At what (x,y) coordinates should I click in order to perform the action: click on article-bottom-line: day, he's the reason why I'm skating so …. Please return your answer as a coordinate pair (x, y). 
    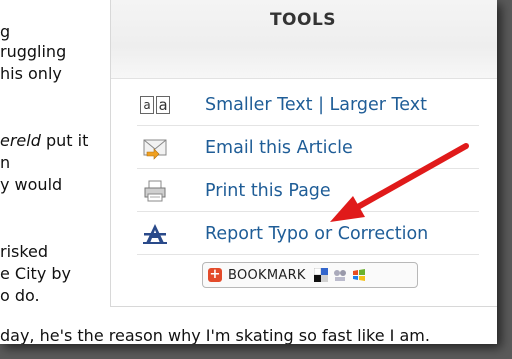
    Looking at the image, I should click on (215, 335).